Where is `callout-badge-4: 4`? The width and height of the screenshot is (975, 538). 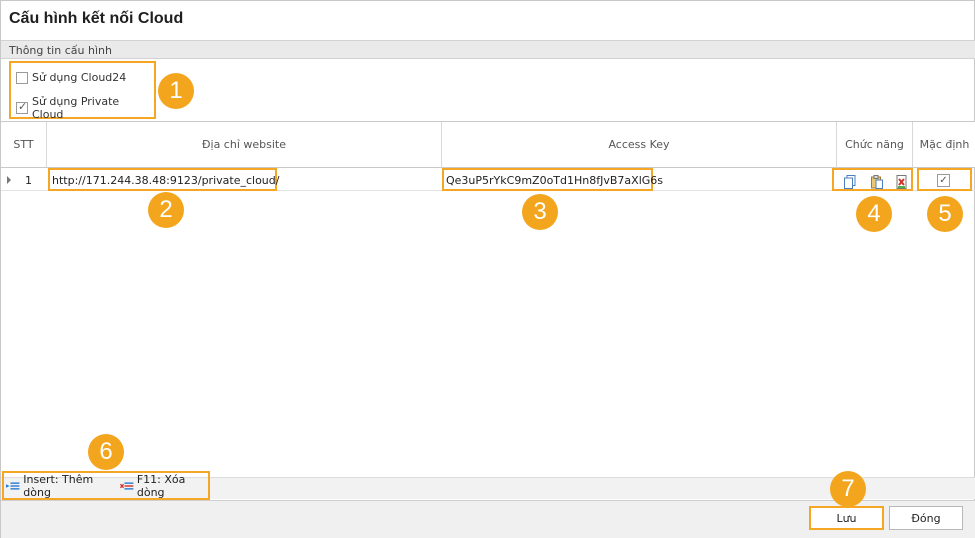 callout-badge-4: 4 is located at coordinates (874, 214).